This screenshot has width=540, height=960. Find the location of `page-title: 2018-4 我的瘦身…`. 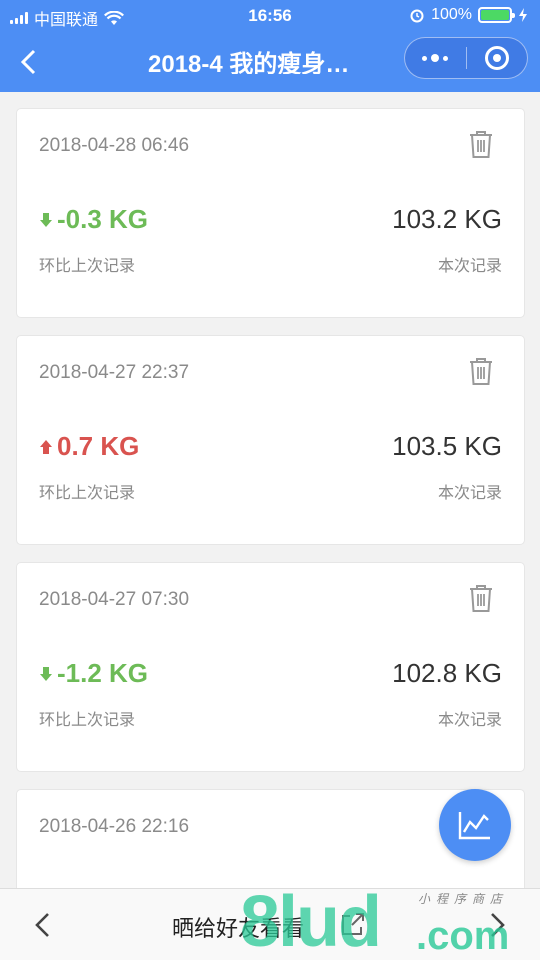

page-title: 2018-4 我的瘦身… is located at coordinates (249, 62).